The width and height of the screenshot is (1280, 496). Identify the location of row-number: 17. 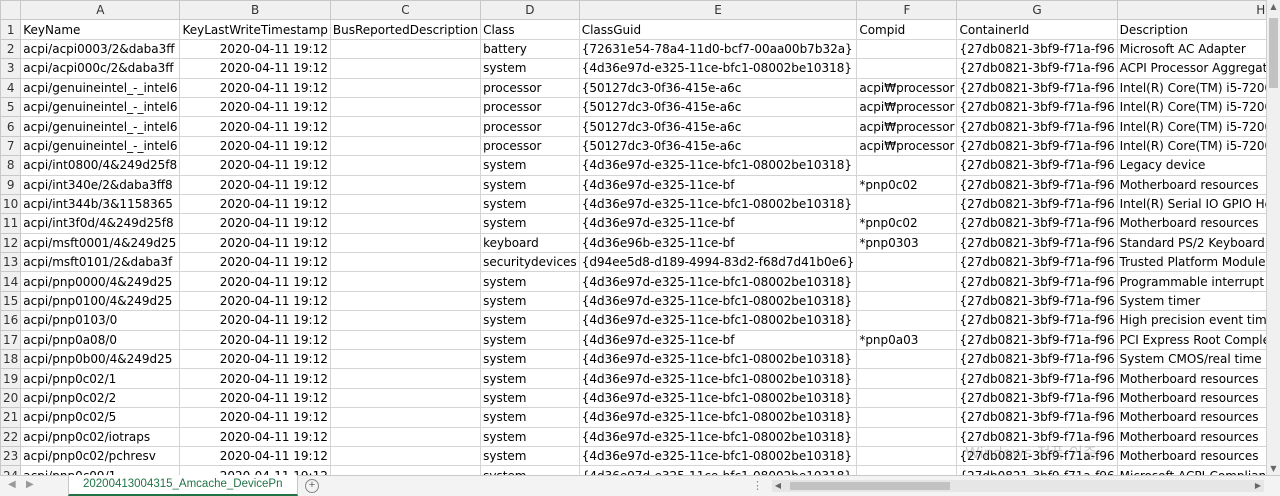
(11, 340).